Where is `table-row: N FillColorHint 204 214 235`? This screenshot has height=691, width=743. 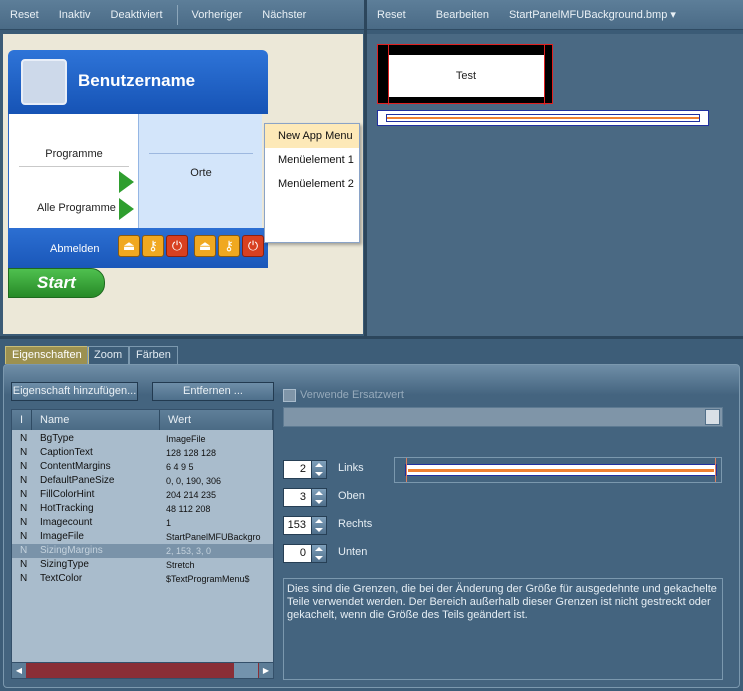 table-row: N FillColorHint 204 214 235 is located at coordinates (142, 495).